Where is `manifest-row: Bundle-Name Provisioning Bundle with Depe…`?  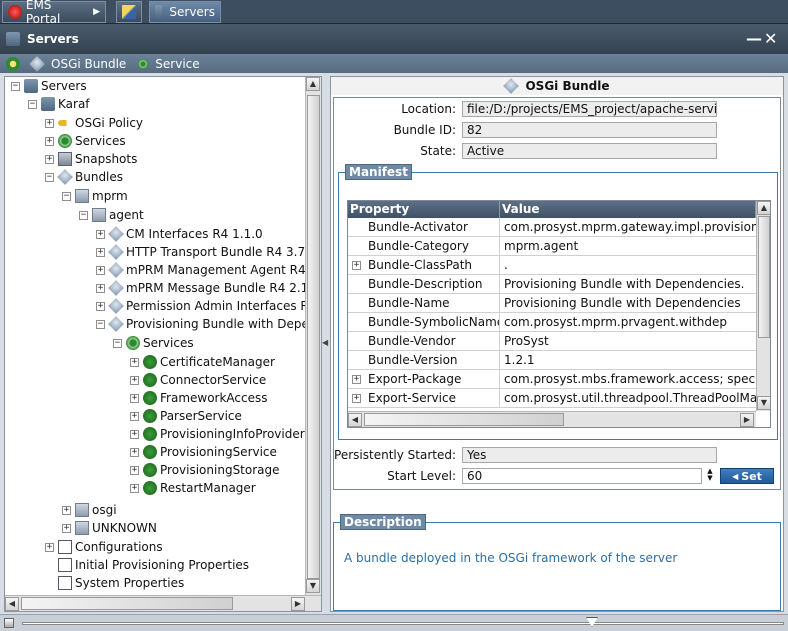
manifest-row: Bundle-Name Provisioning Bundle with Depe… is located at coordinates (552, 303).